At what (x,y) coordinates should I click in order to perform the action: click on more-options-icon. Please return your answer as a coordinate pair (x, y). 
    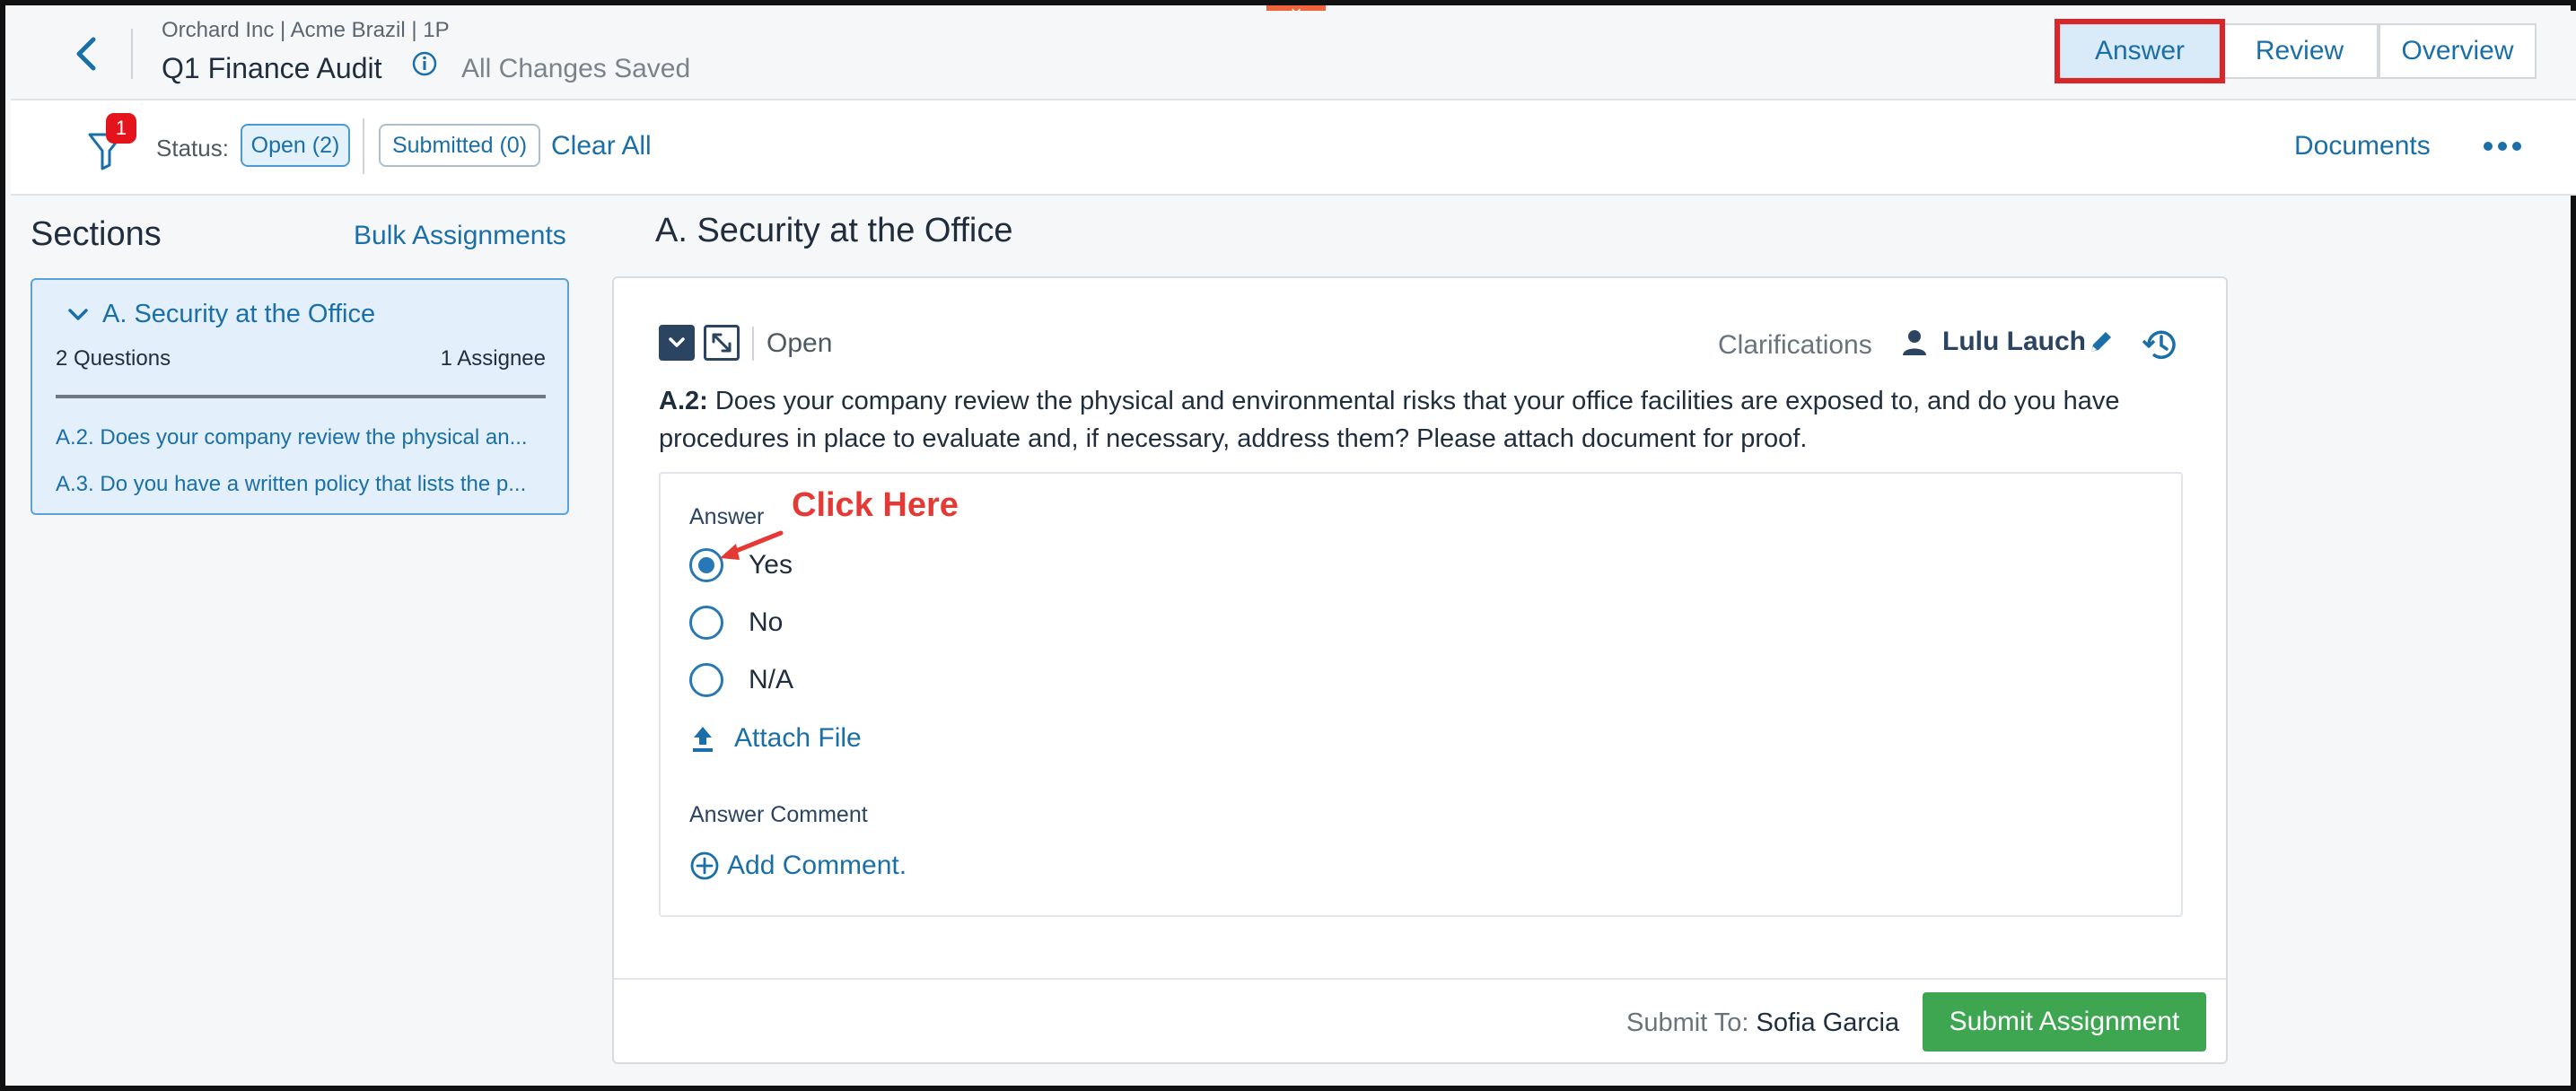
    Looking at the image, I should click on (2502, 146).